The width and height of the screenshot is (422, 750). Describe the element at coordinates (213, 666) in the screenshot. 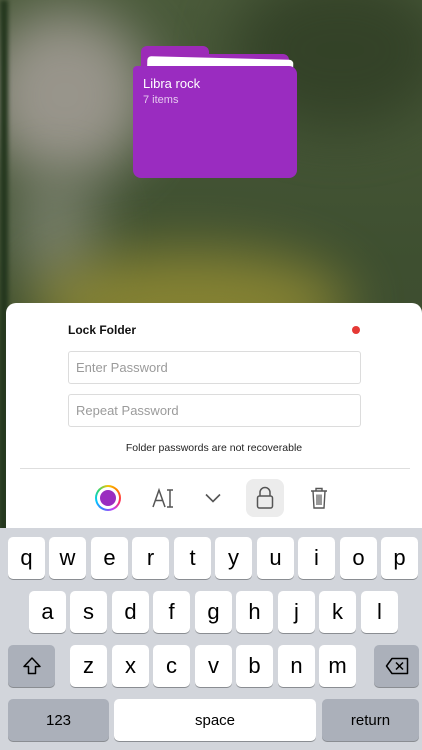

I see `key-v: v` at that location.